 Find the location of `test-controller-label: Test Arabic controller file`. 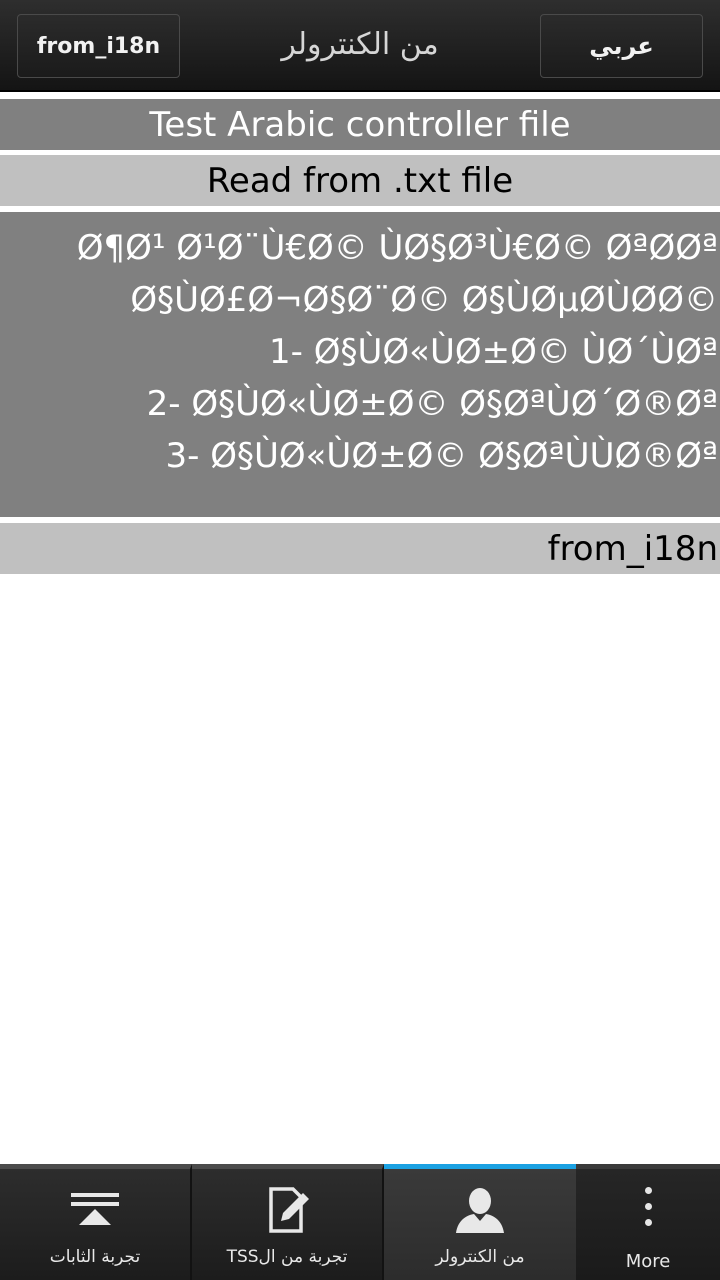

test-controller-label: Test Arabic controller file is located at coordinates (360, 124).